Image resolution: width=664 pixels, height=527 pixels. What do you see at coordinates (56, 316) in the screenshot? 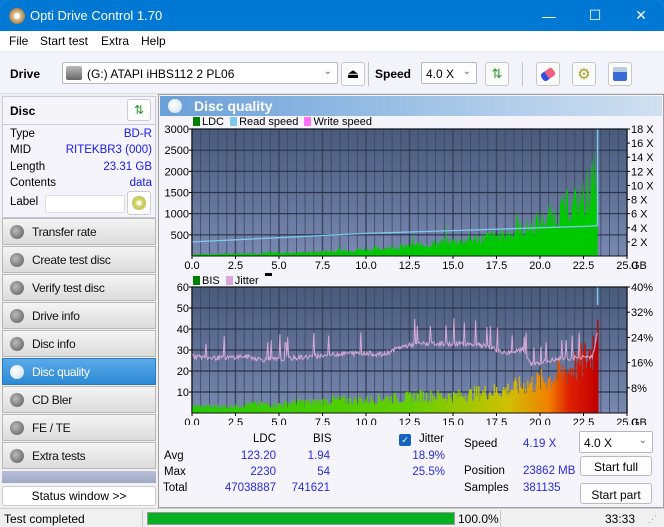
I see `nav-label: Drive info` at bounding box center [56, 316].